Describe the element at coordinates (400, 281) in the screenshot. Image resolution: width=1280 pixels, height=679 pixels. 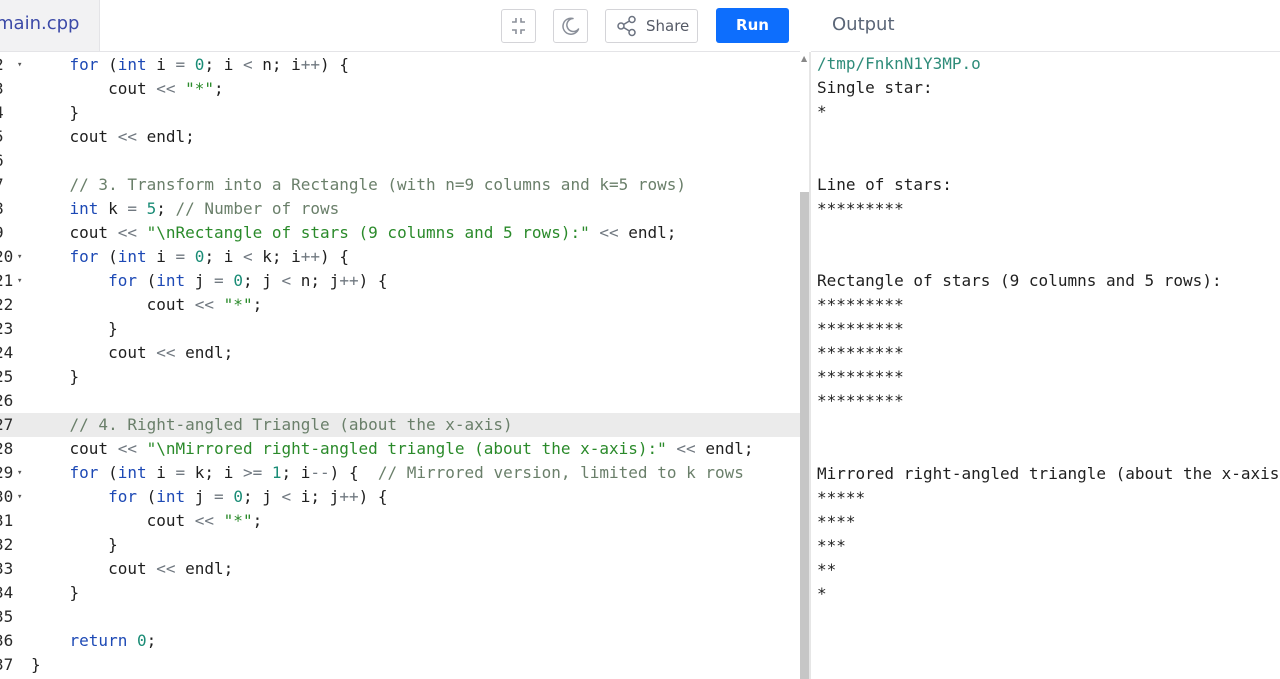
I see `code-line: 21▾ for (int j = 0; j < n; j++) {` at that location.